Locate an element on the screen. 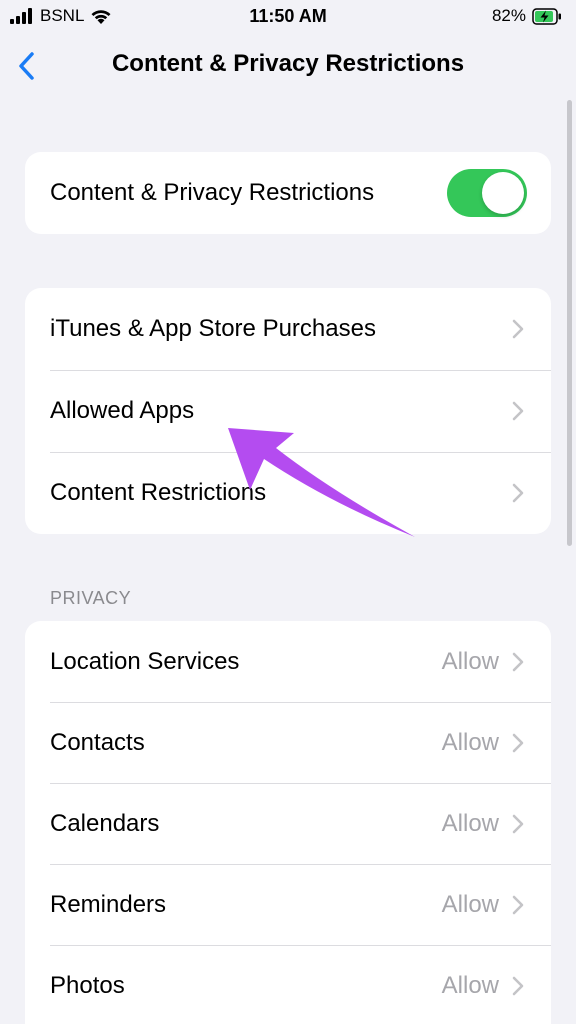 The width and height of the screenshot is (576, 1024). row-label: Reminders is located at coordinates (108, 904).